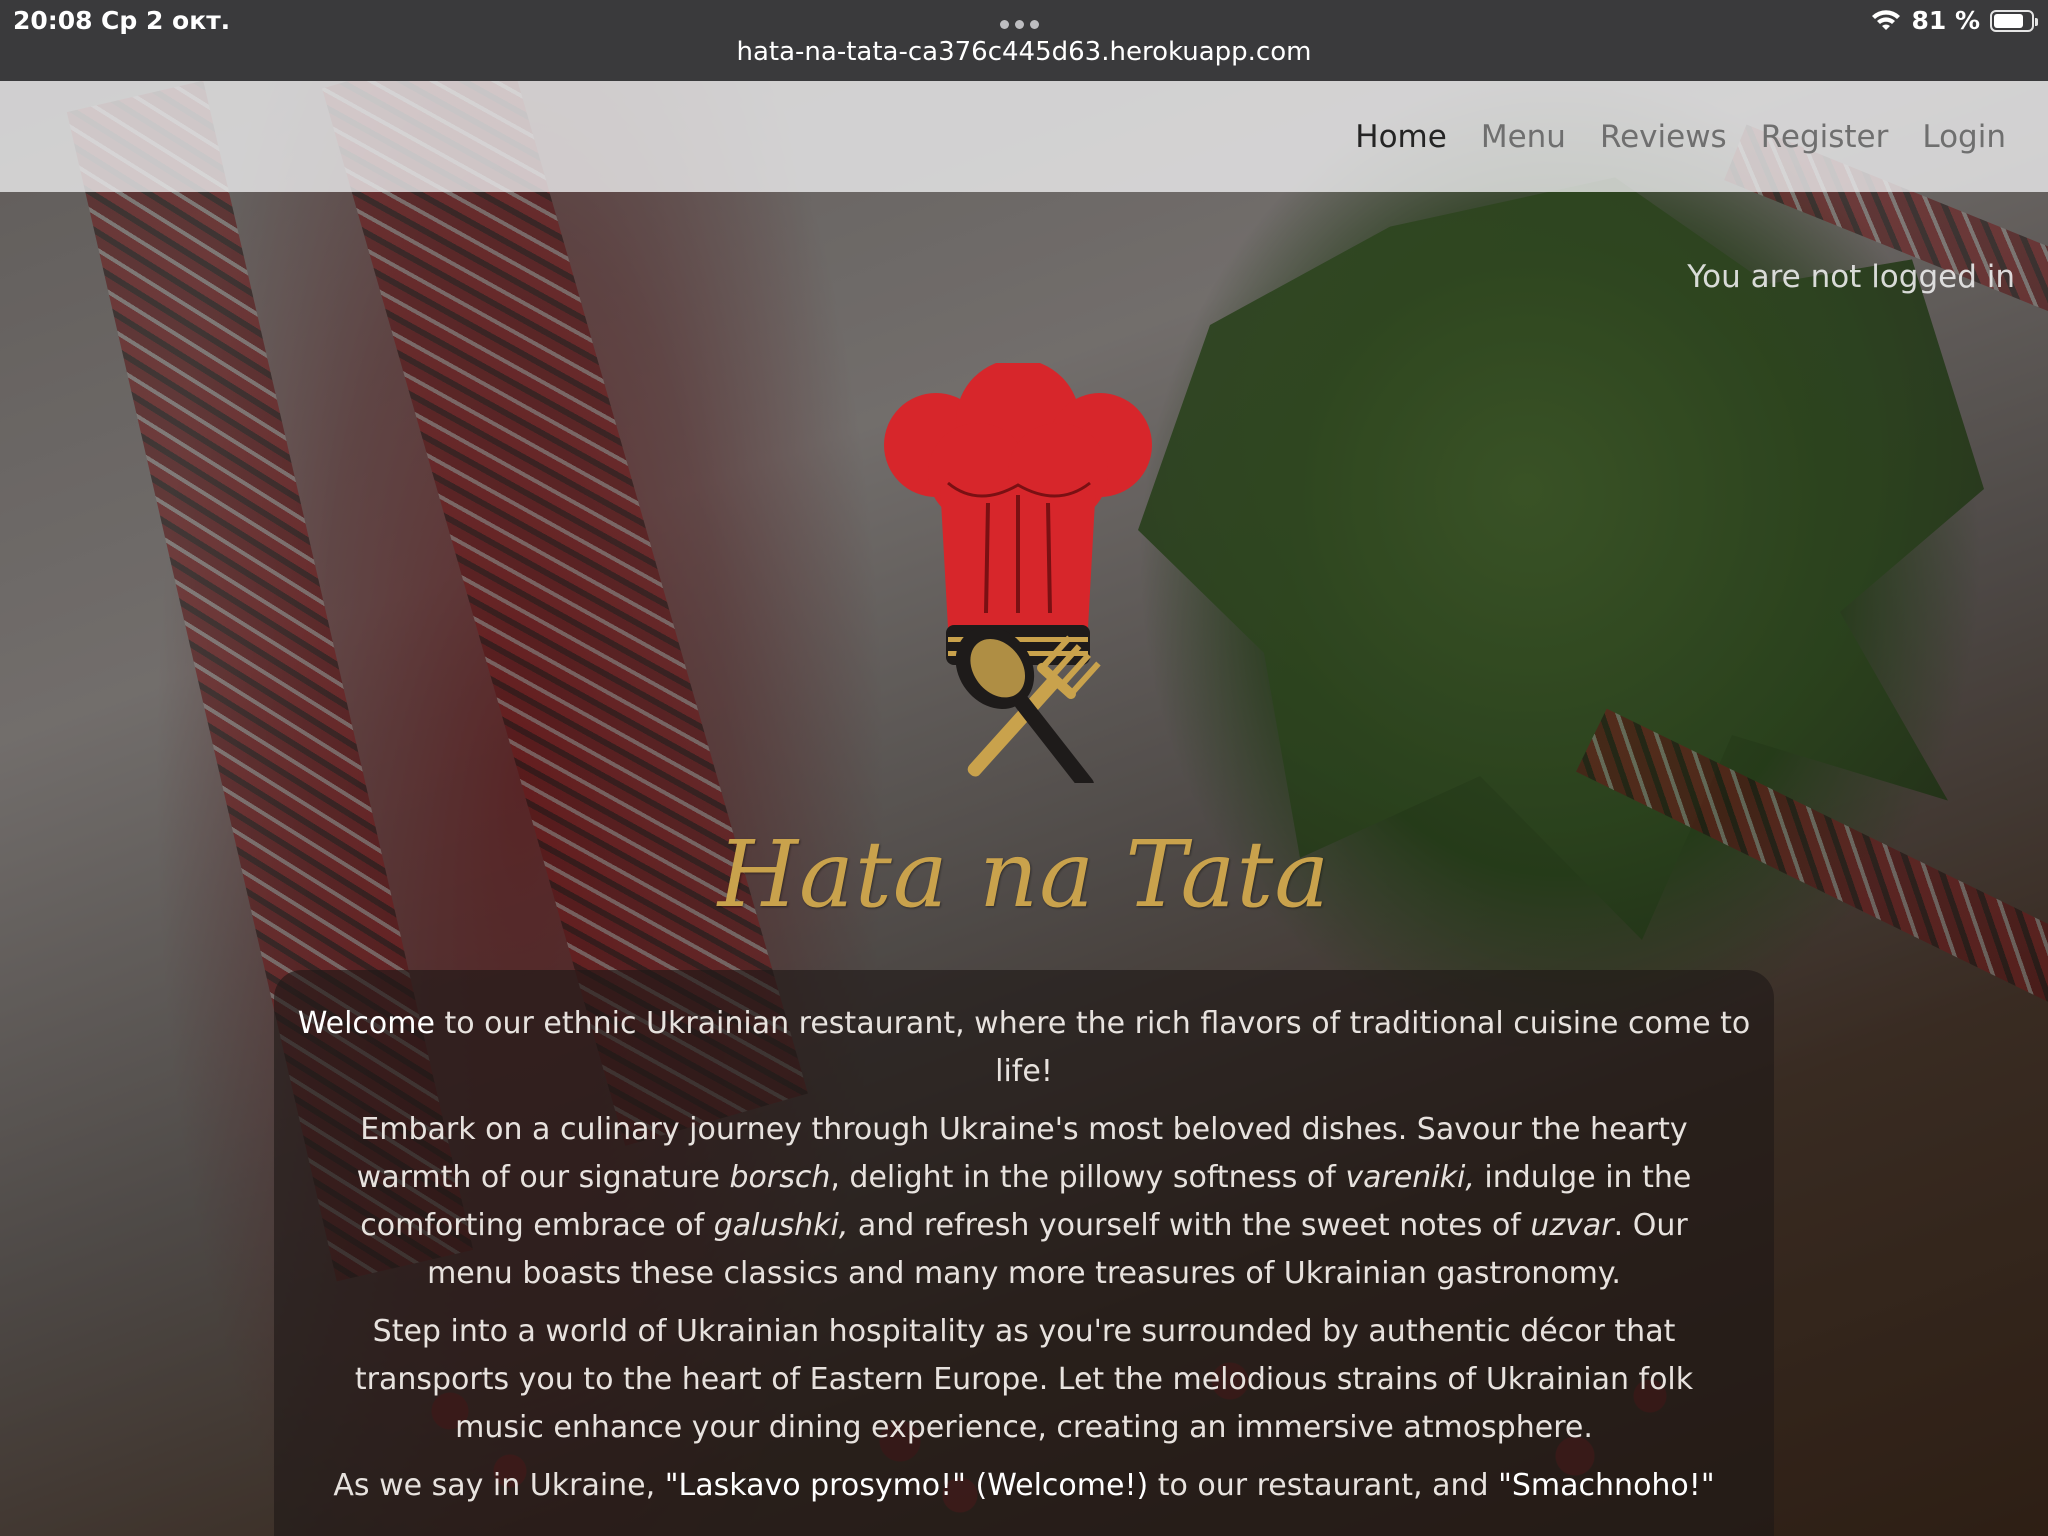  I want to click on greeting-text-2: to our restaurant, and, so click(1323, 1485).